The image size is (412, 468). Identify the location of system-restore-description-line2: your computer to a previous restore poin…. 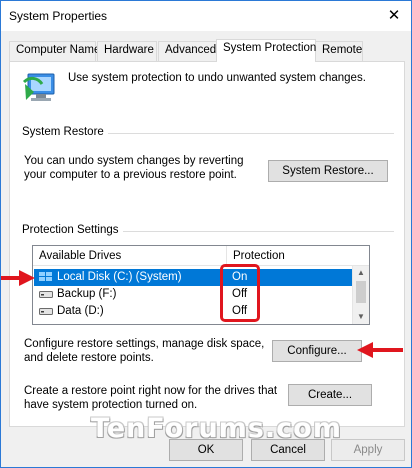
(130, 175).